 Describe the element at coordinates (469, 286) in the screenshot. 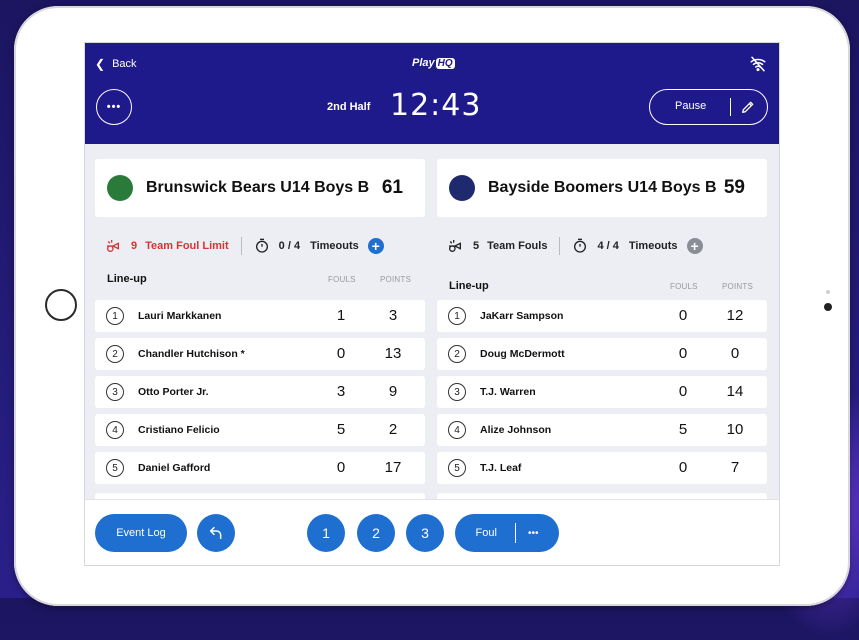

I see `away-lineup-heading: Line-up` at that location.